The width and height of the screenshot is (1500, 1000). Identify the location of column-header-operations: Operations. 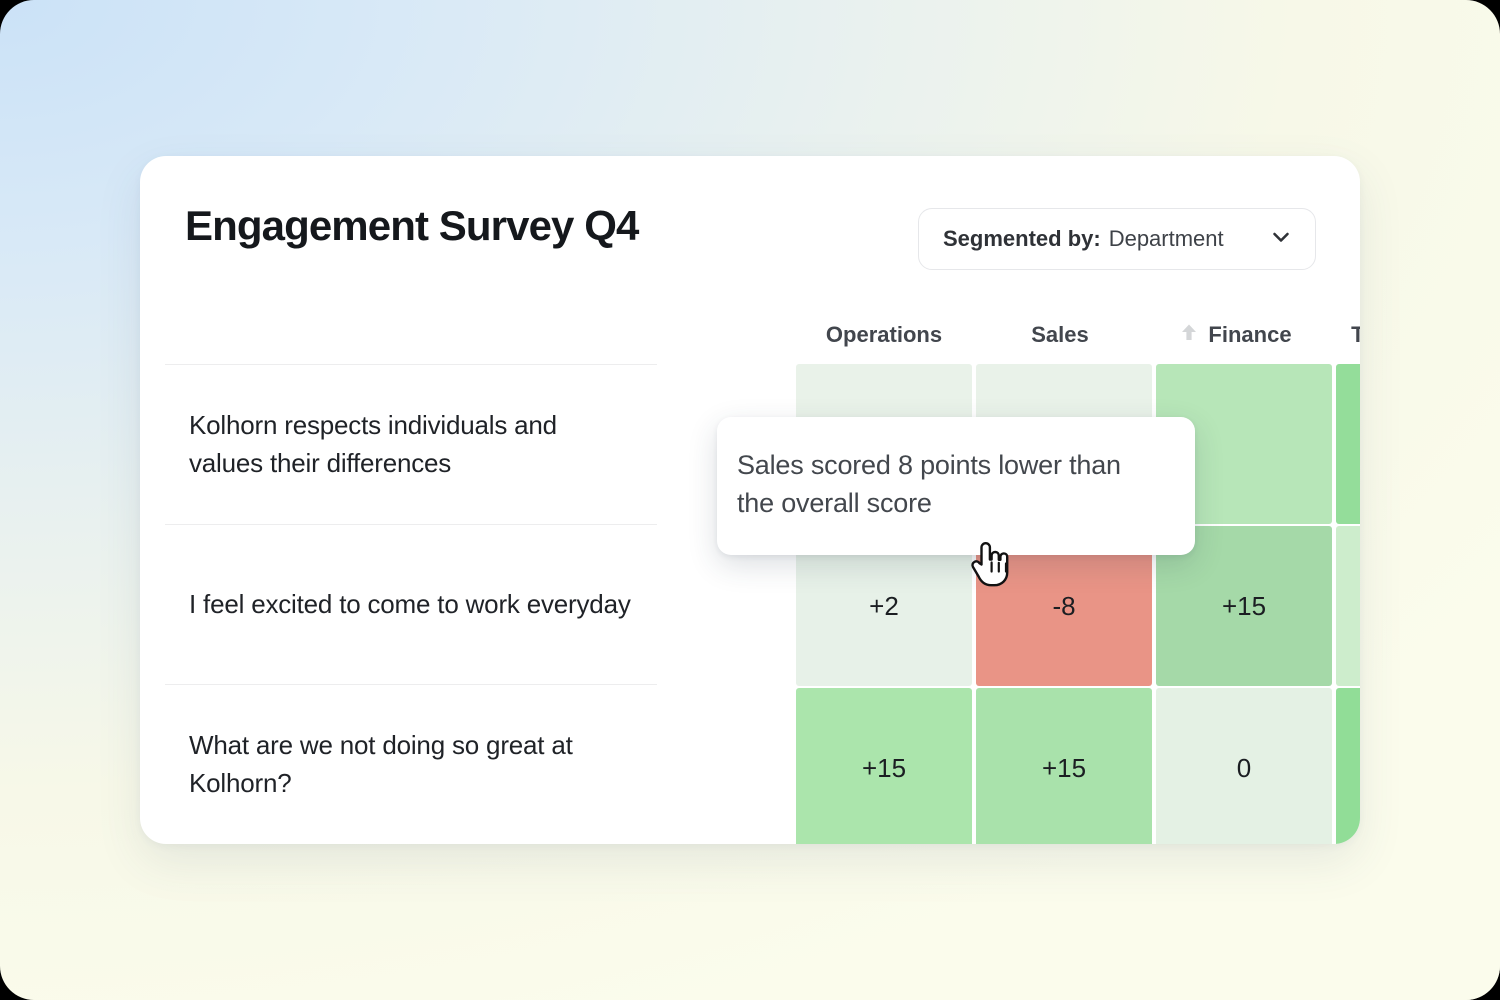
(884, 335).